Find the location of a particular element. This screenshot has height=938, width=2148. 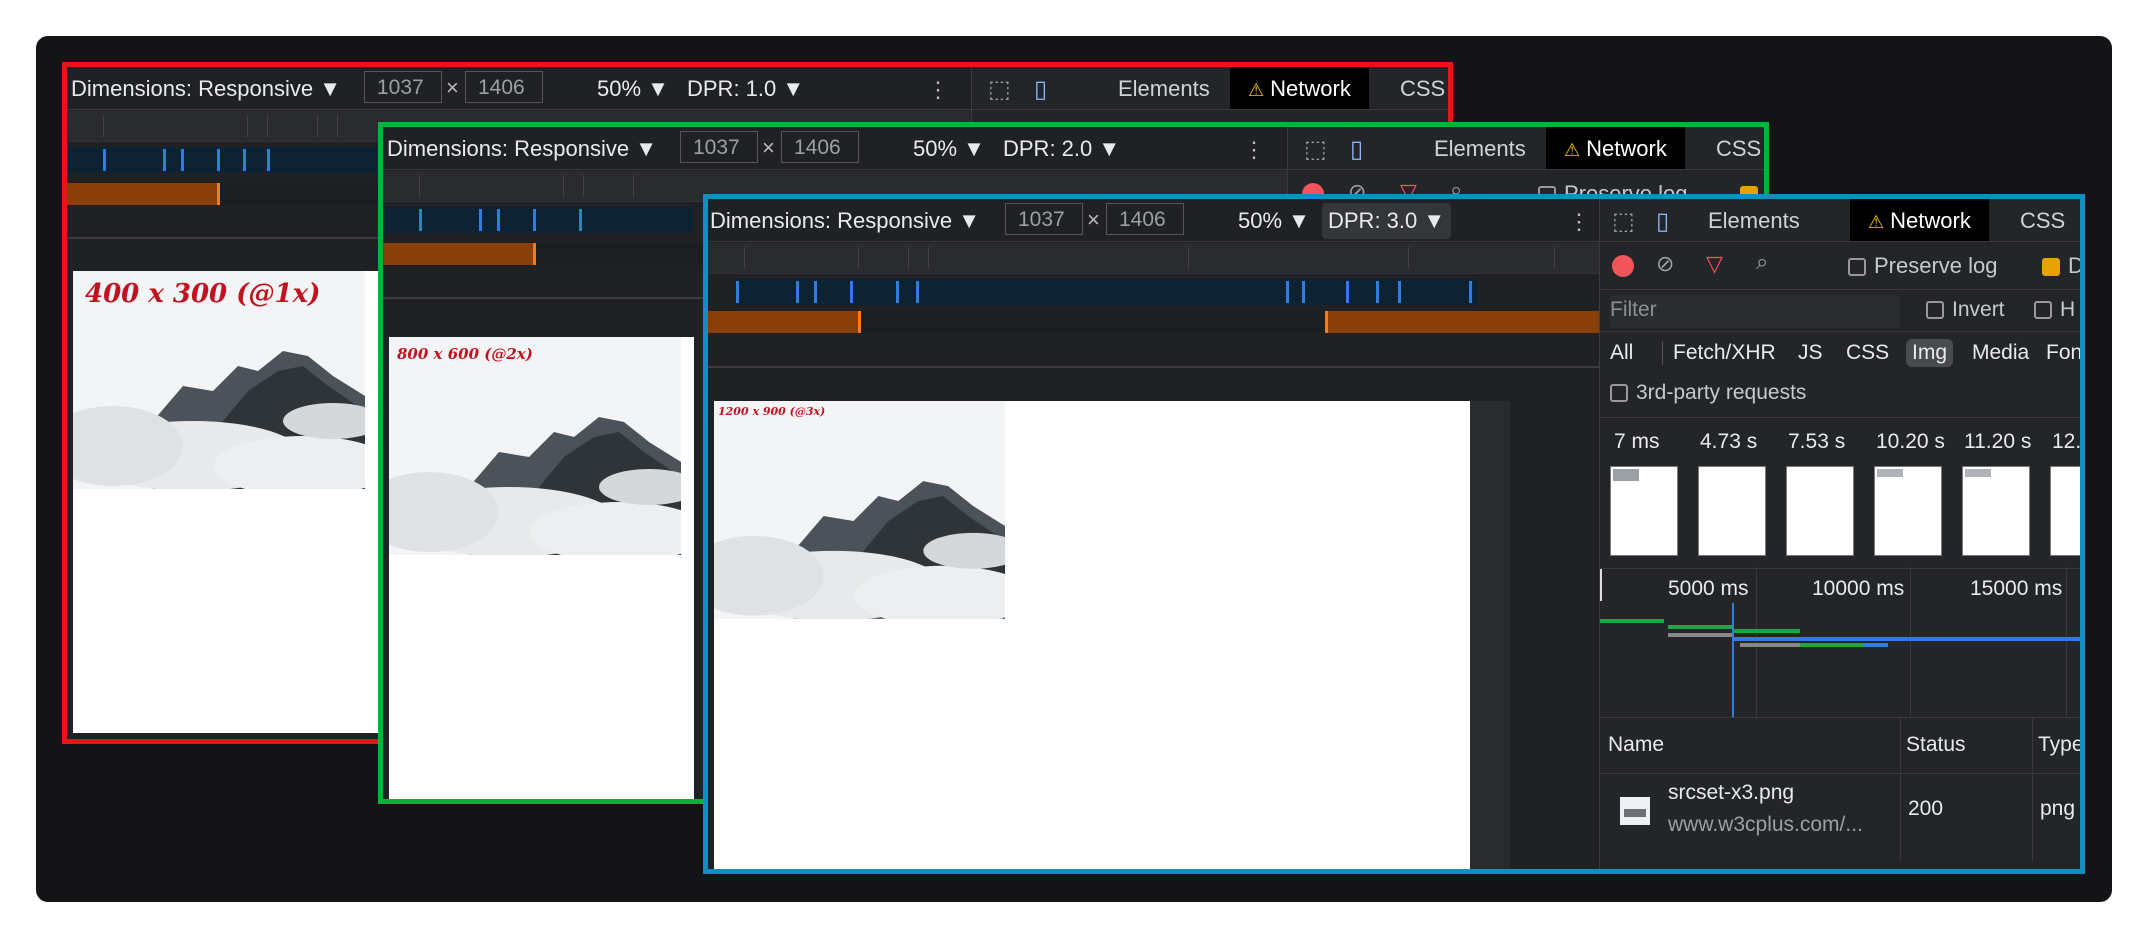

emulated-page: 800 x 600 (@2x) is located at coordinates (541, 568).